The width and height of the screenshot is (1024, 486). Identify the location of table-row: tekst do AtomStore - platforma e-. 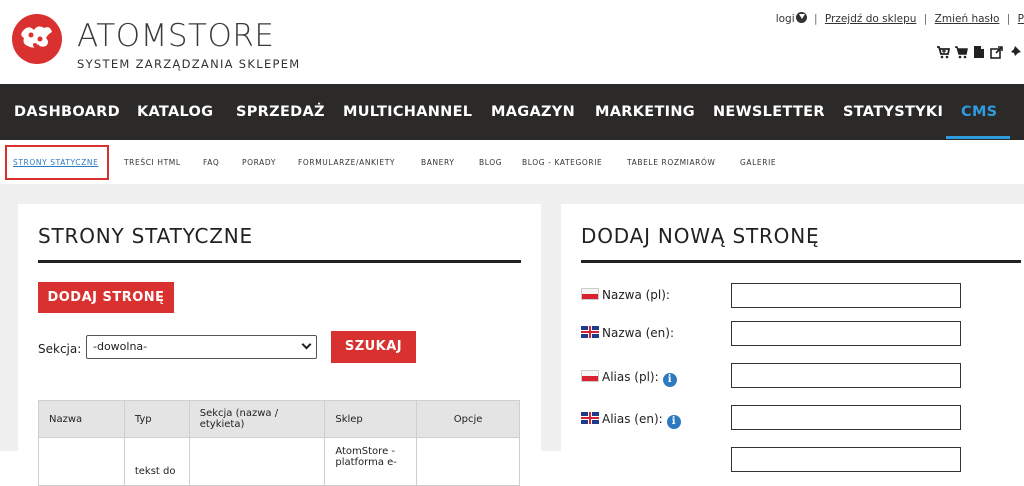
(279, 461).